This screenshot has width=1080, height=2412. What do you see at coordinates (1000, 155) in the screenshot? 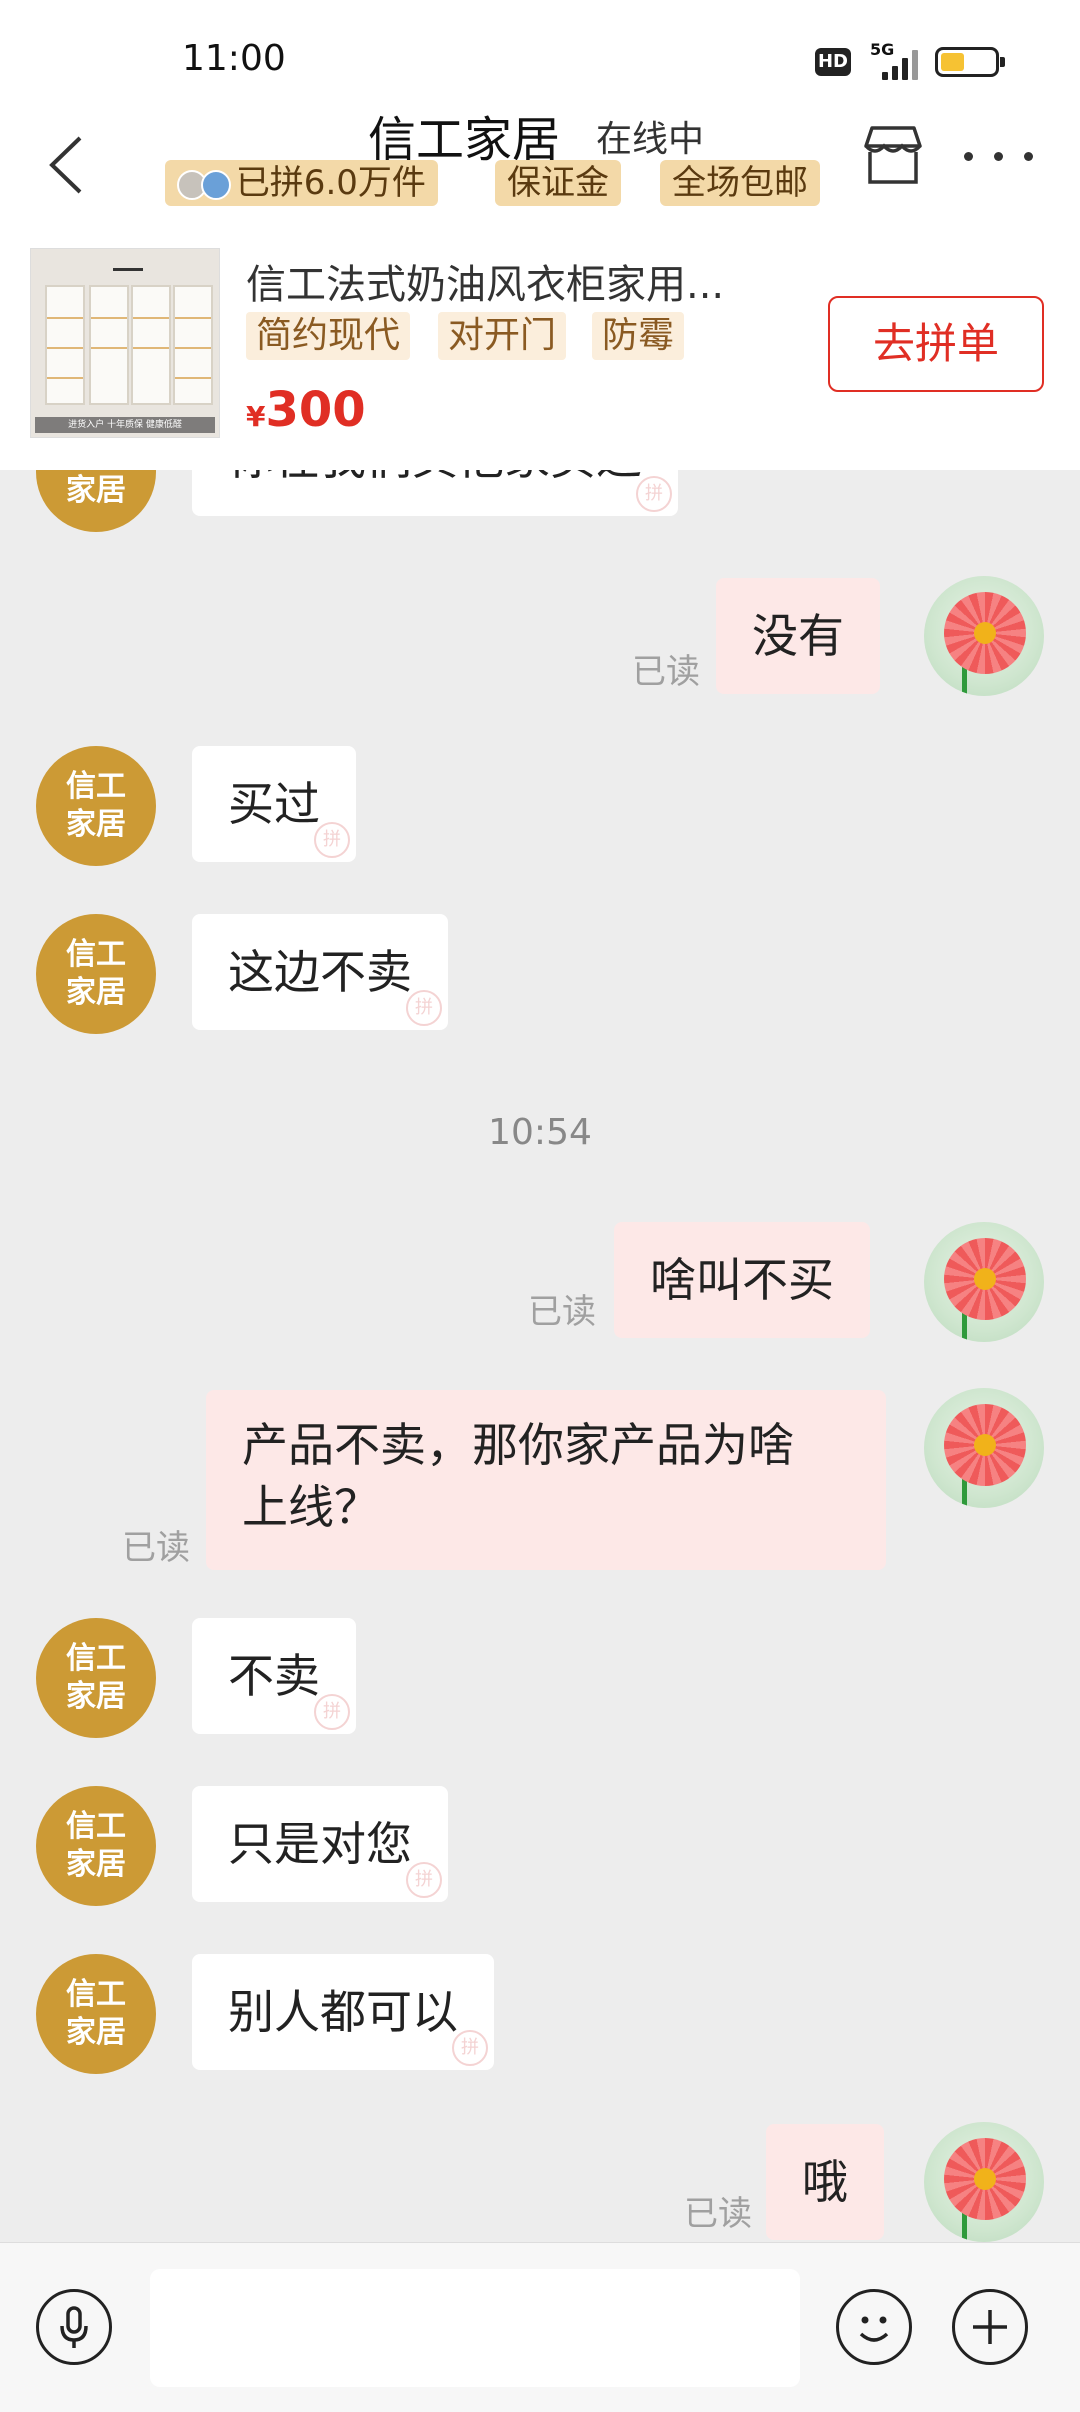
I see `more-icon` at bounding box center [1000, 155].